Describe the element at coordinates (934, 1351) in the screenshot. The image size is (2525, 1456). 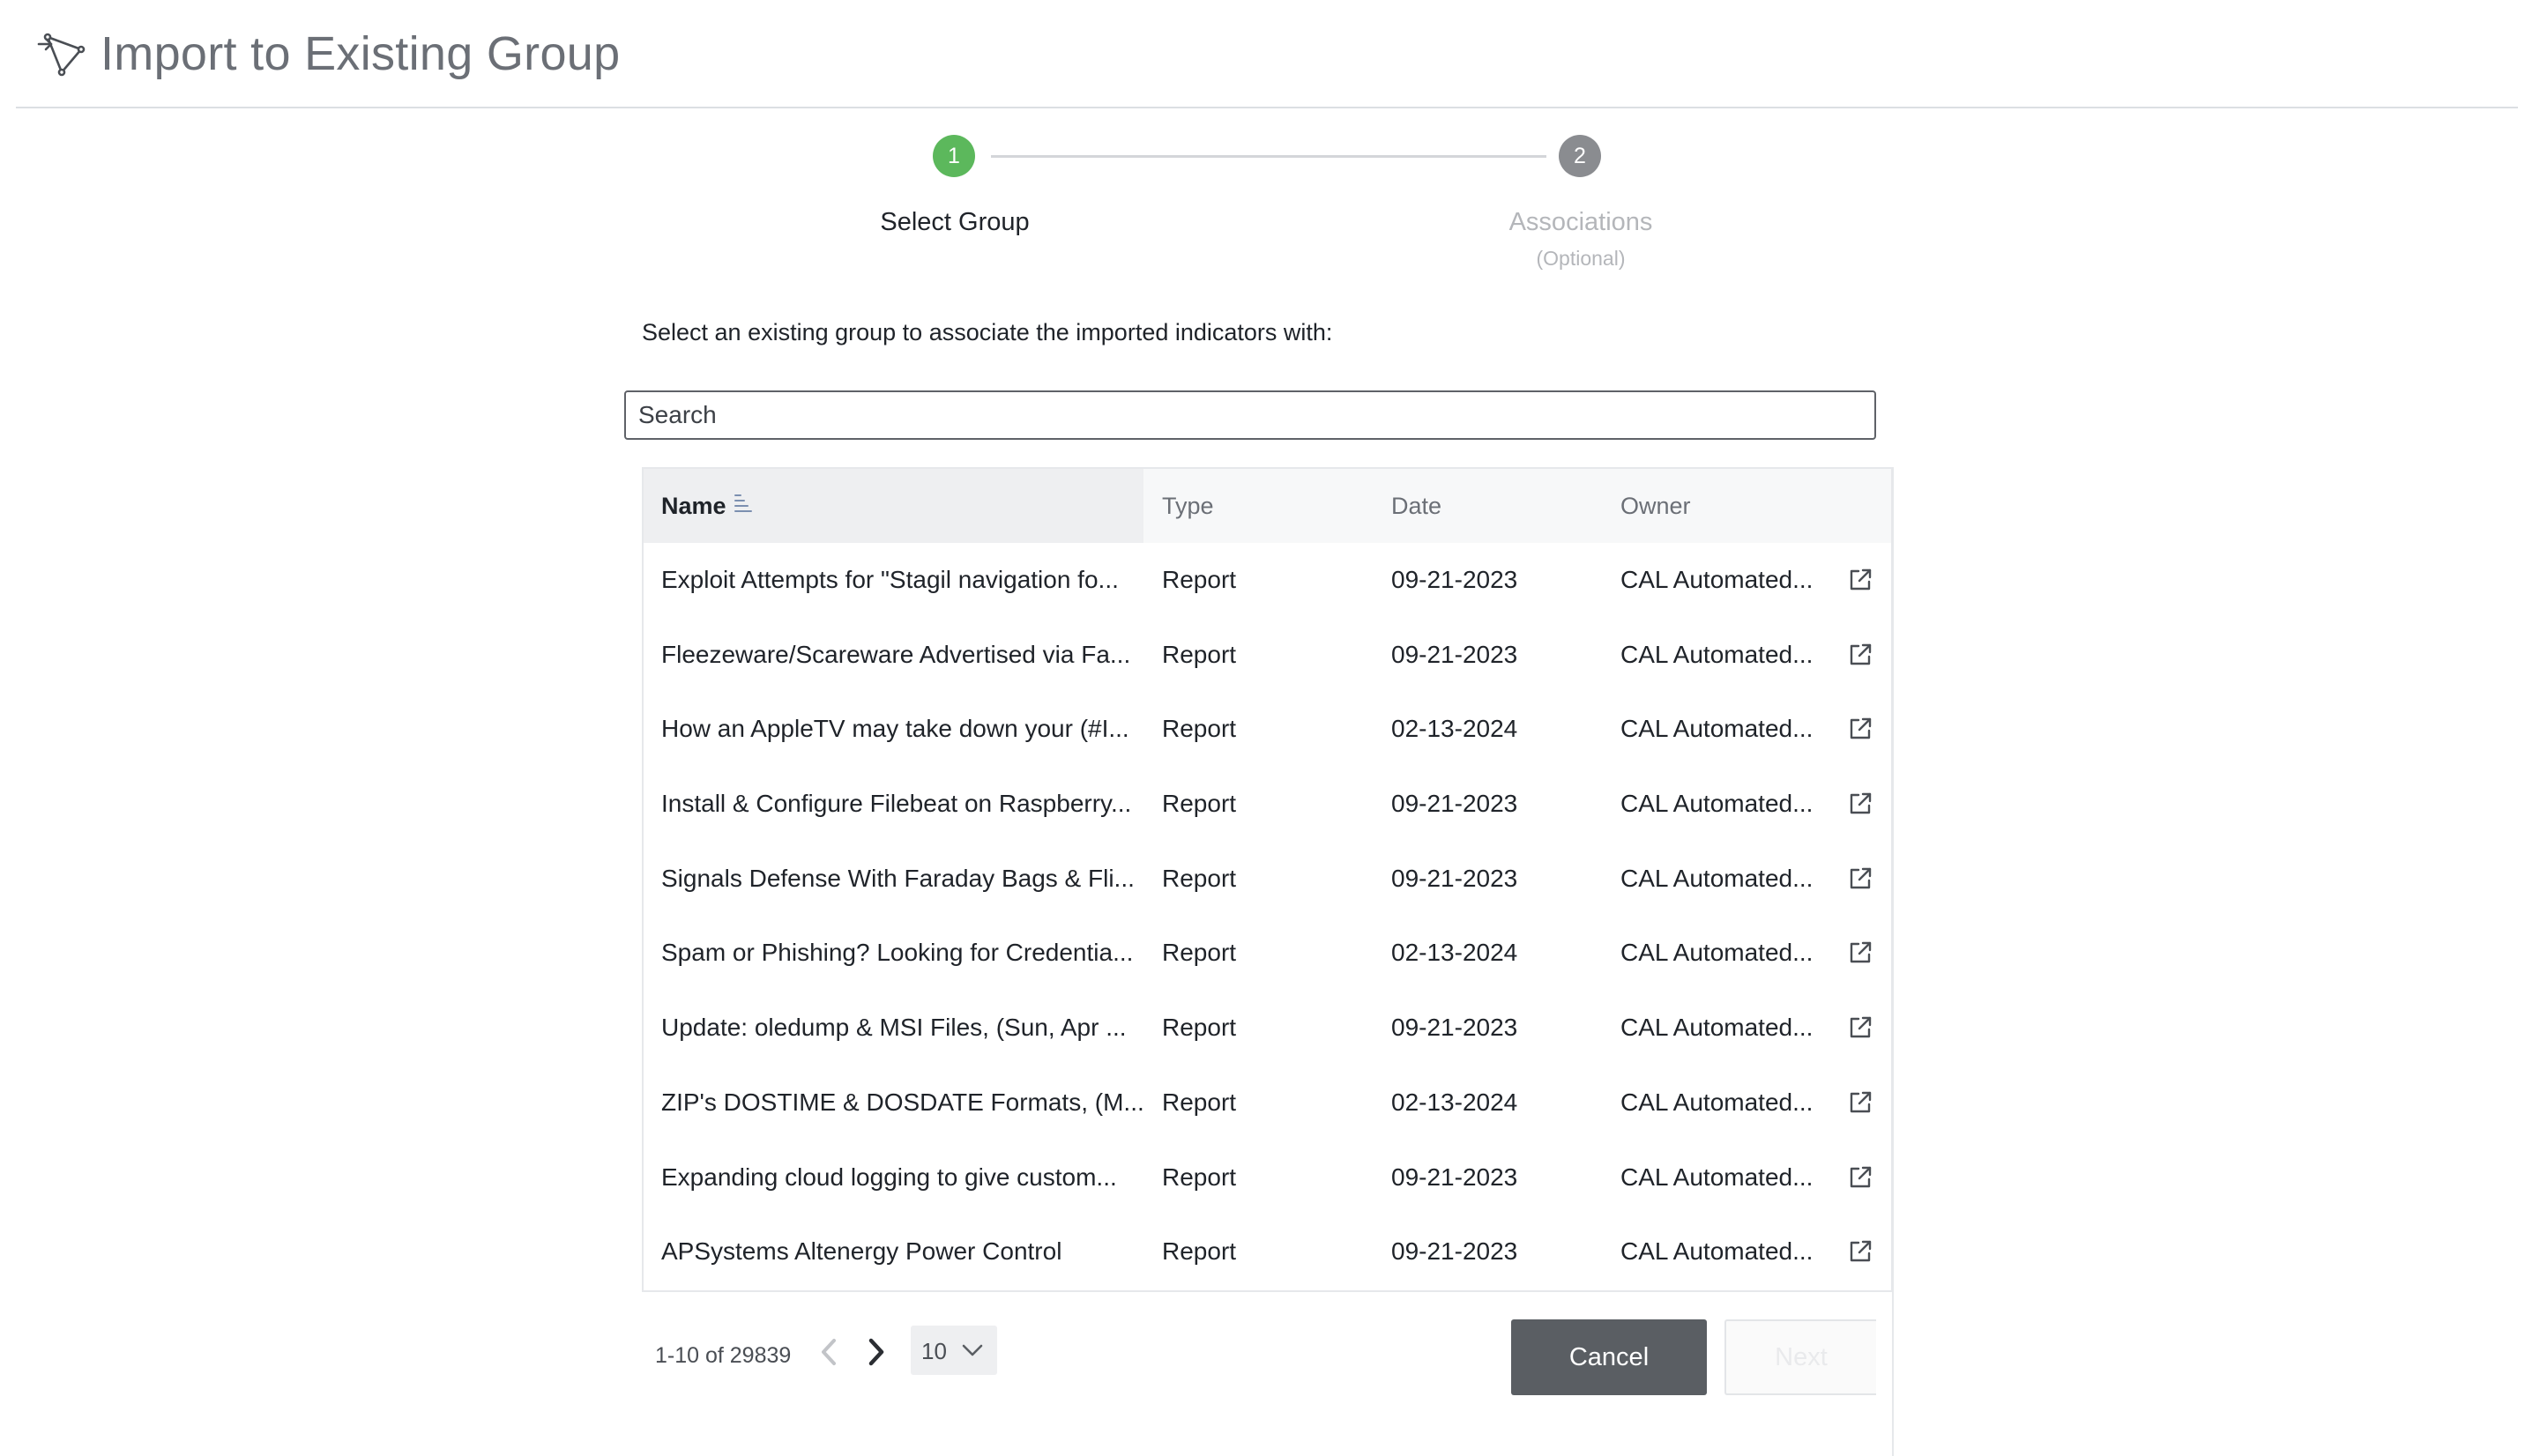
I see `page-size-value: 10` at that location.